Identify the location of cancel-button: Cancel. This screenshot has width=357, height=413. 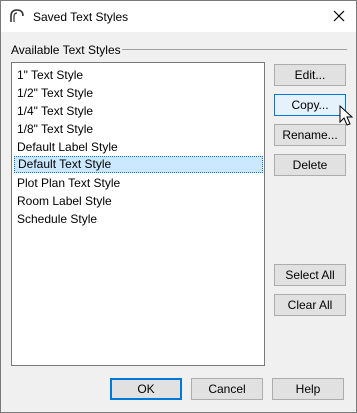
(227, 389).